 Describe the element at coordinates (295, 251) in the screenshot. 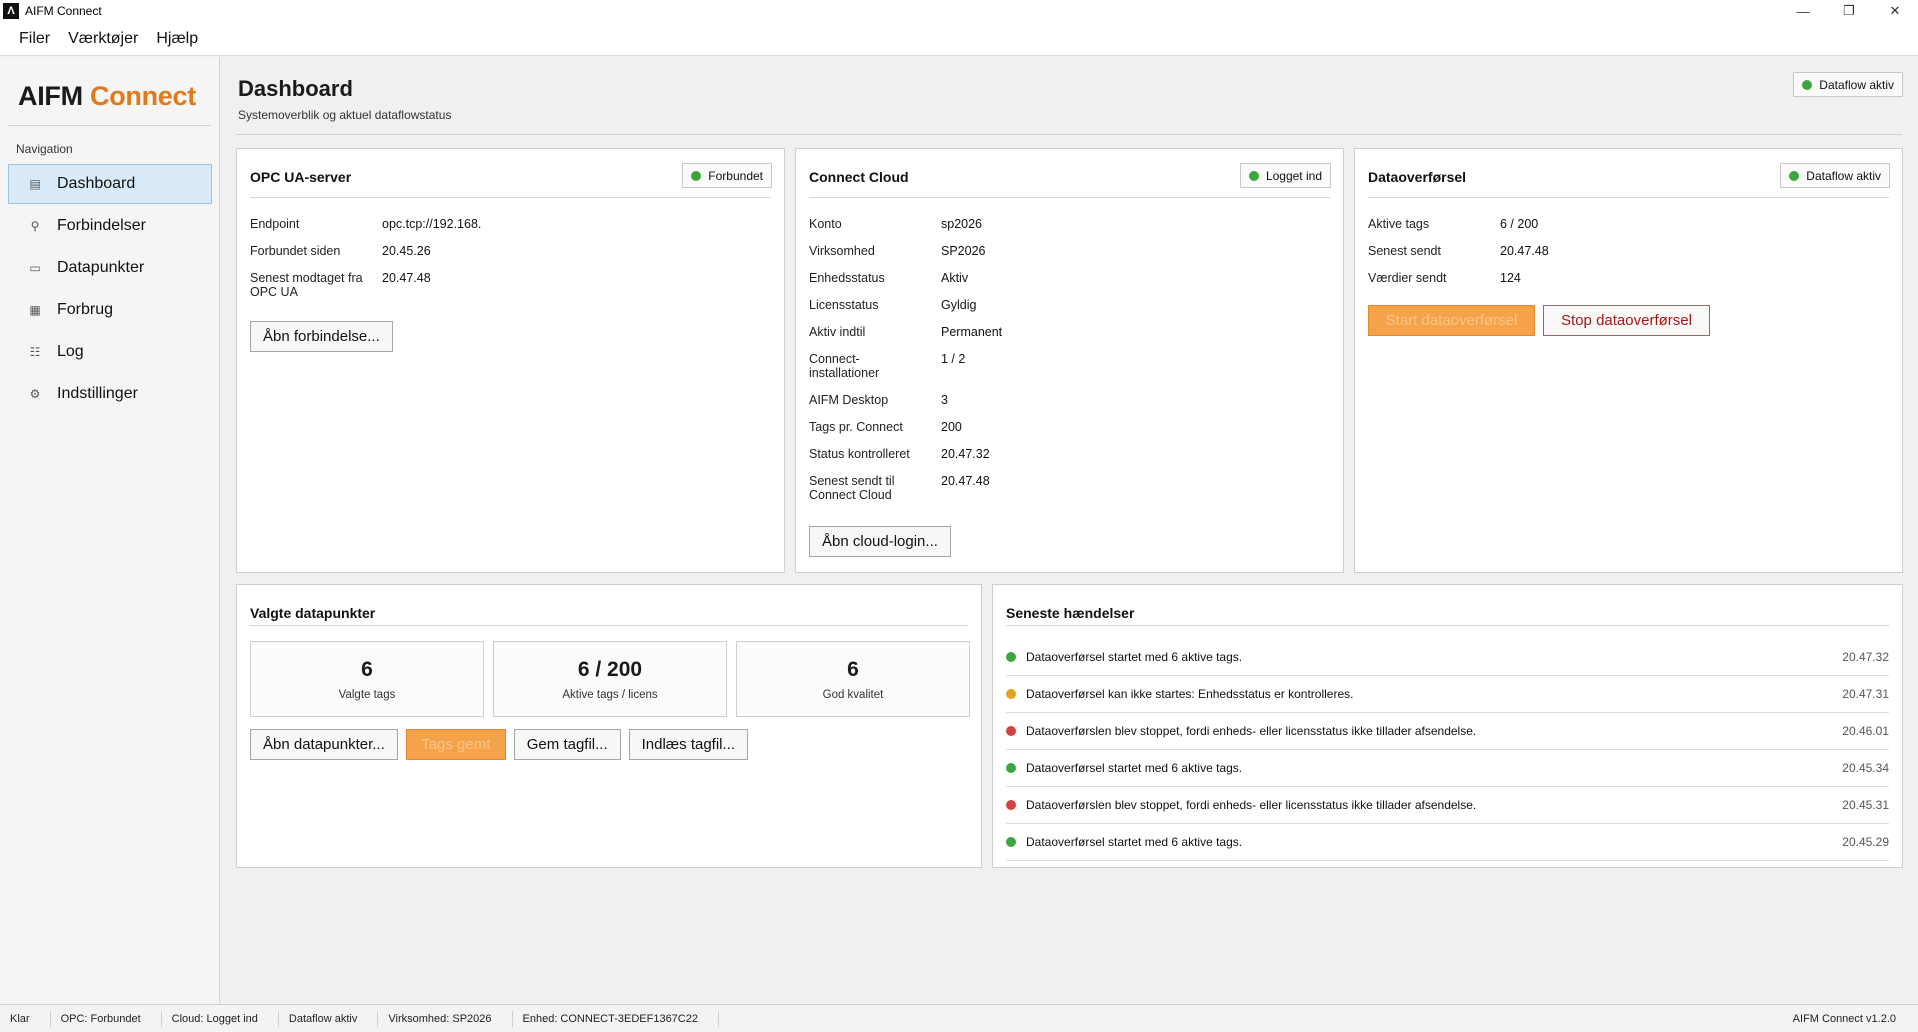

I see `detail-key: Forbundet siden` at that location.